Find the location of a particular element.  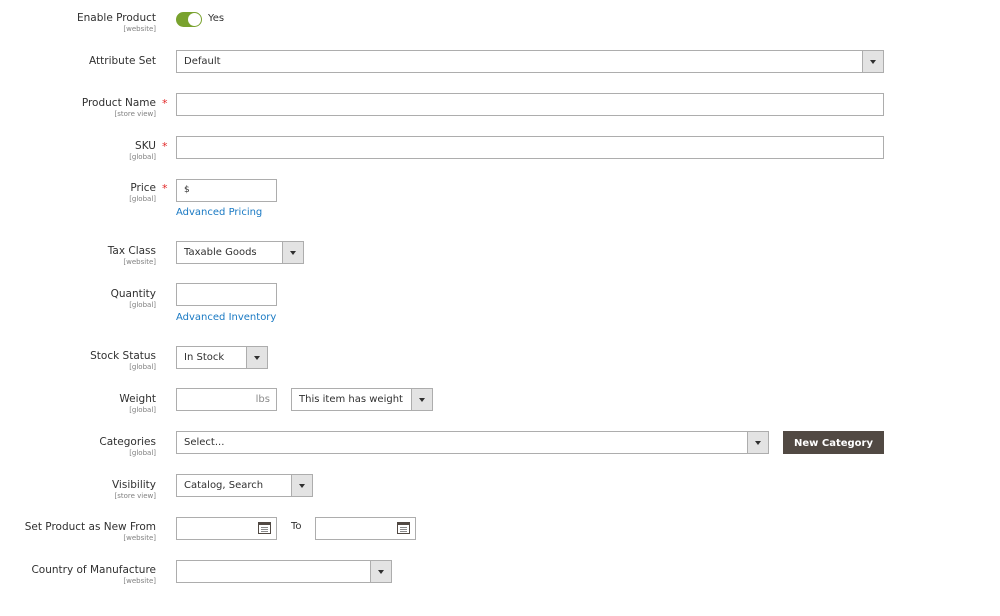

weight-unit: lbs is located at coordinates (262, 399).